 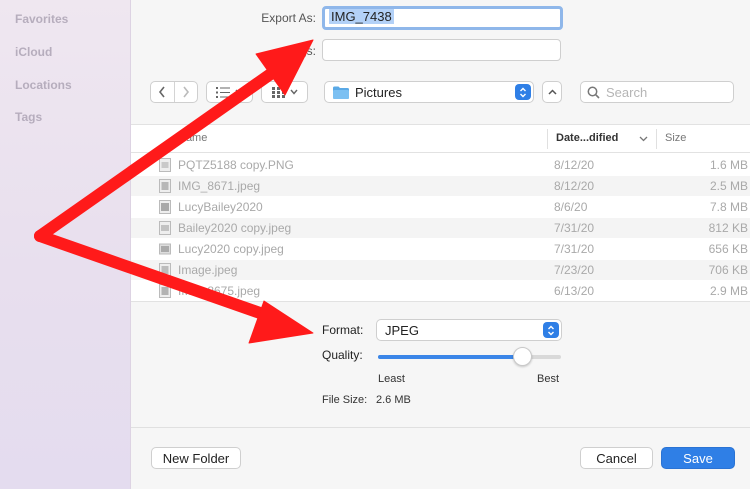 I want to click on table-row: IMG_8671.jpeg 8/12/20 2.5 MB, so click(x=440, y=186).